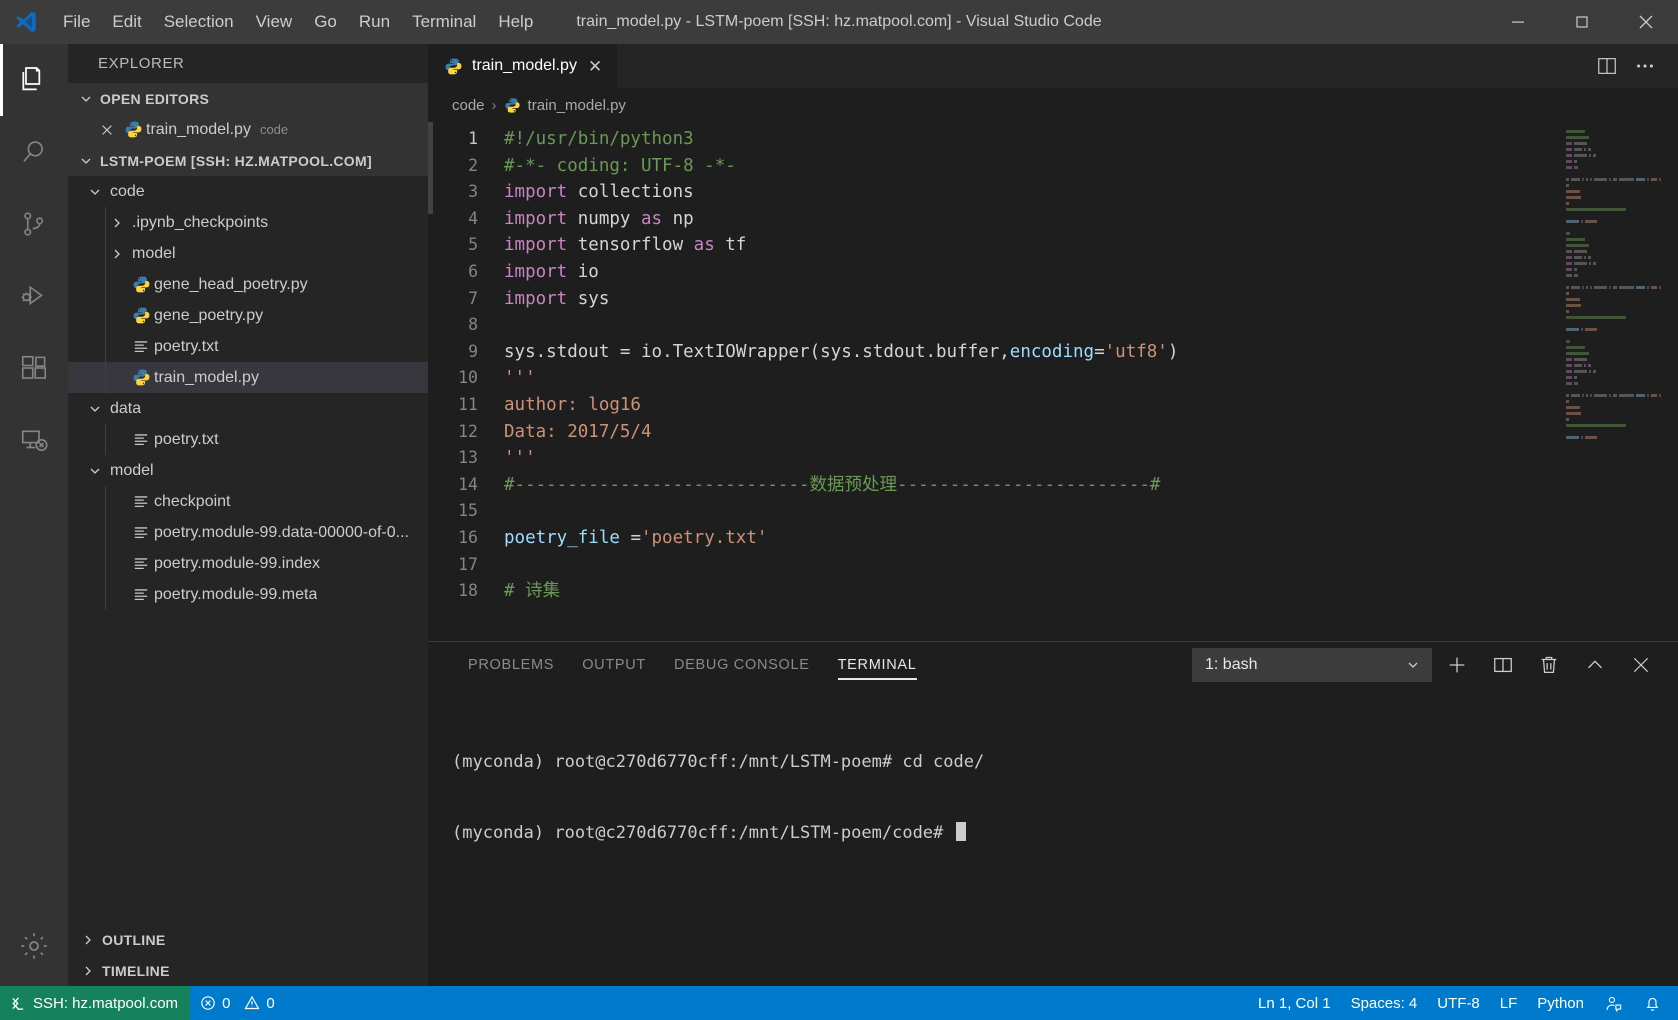  I want to click on close-button, so click(1646, 22).